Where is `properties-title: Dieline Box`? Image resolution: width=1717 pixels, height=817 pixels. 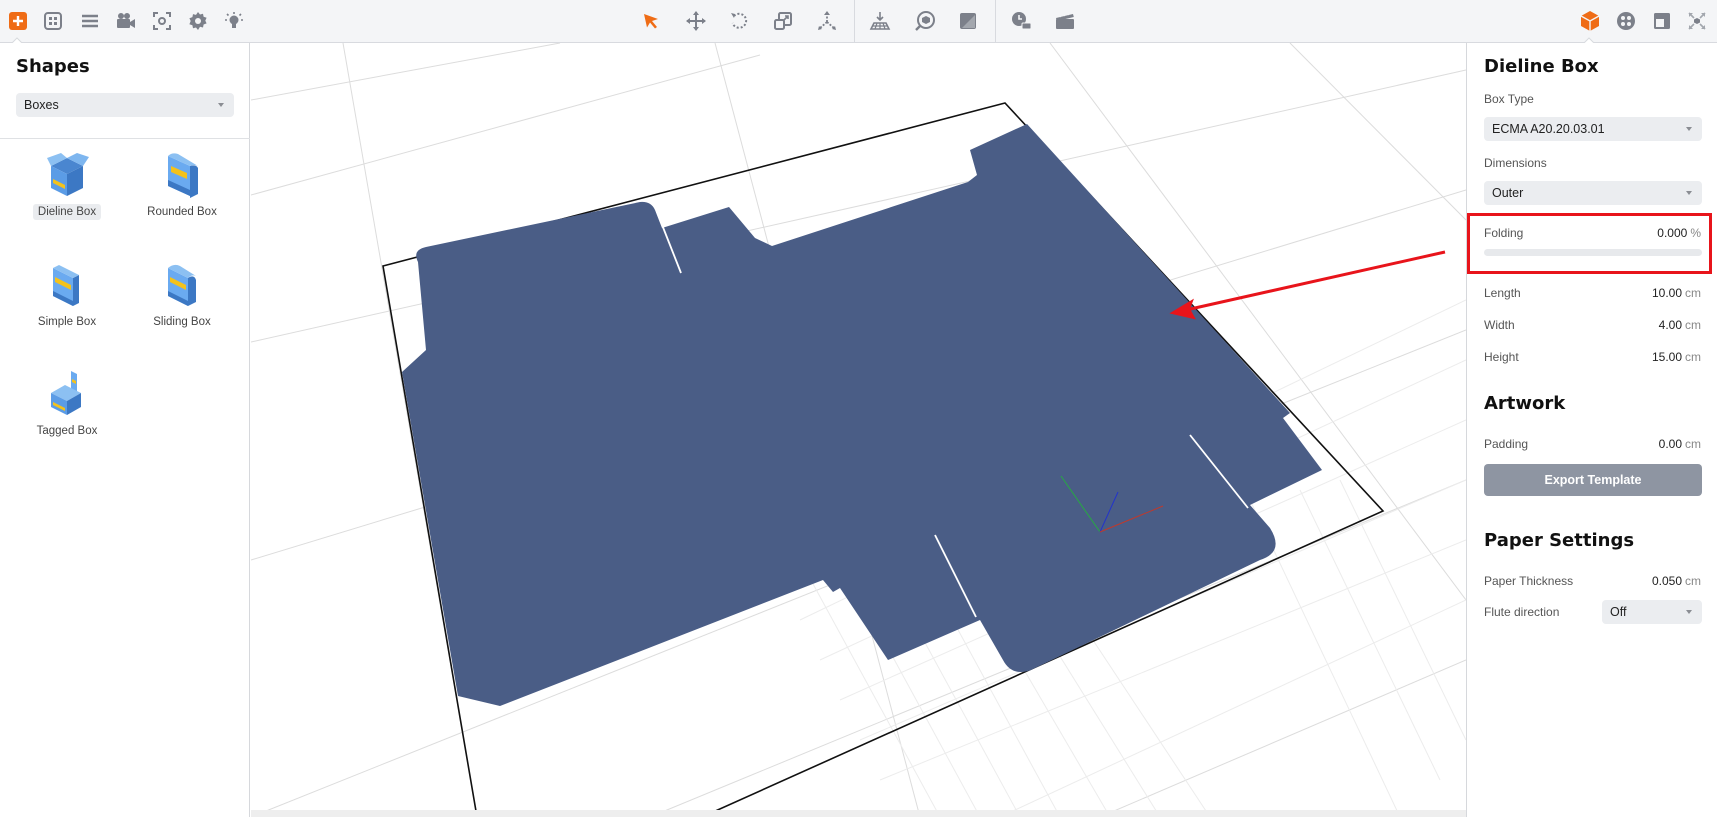
properties-title: Dieline Box is located at coordinates (1541, 66).